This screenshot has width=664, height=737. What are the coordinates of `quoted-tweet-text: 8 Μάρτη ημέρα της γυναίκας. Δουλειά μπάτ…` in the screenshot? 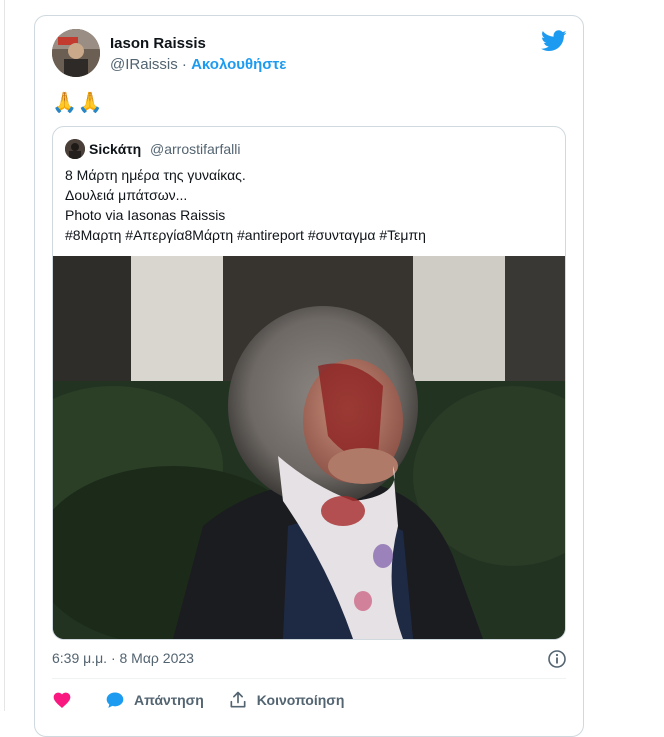 It's located at (245, 205).